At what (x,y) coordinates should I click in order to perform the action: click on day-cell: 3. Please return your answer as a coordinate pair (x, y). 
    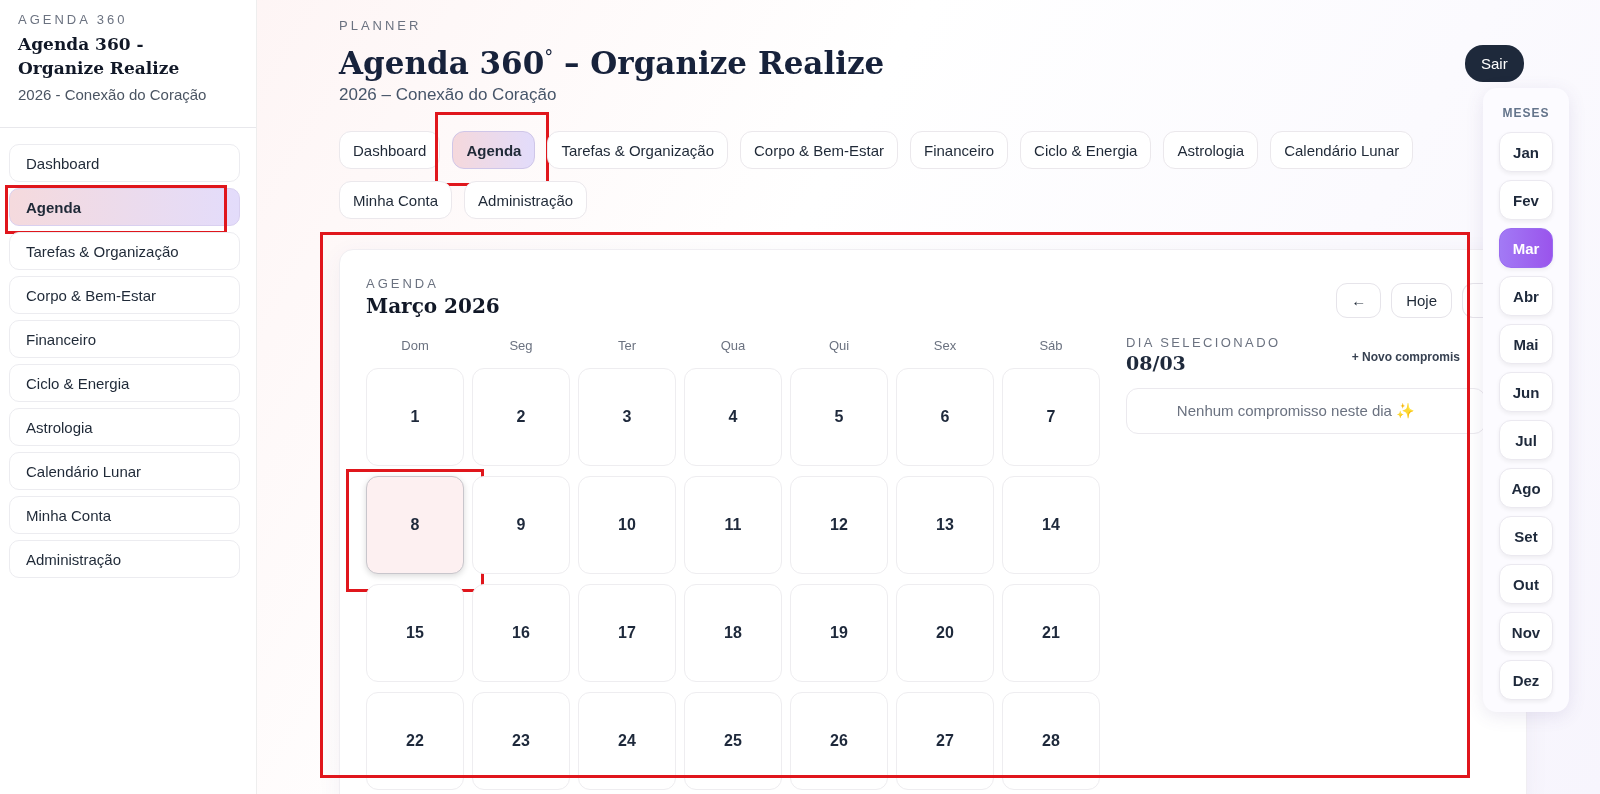
    Looking at the image, I should click on (627, 417).